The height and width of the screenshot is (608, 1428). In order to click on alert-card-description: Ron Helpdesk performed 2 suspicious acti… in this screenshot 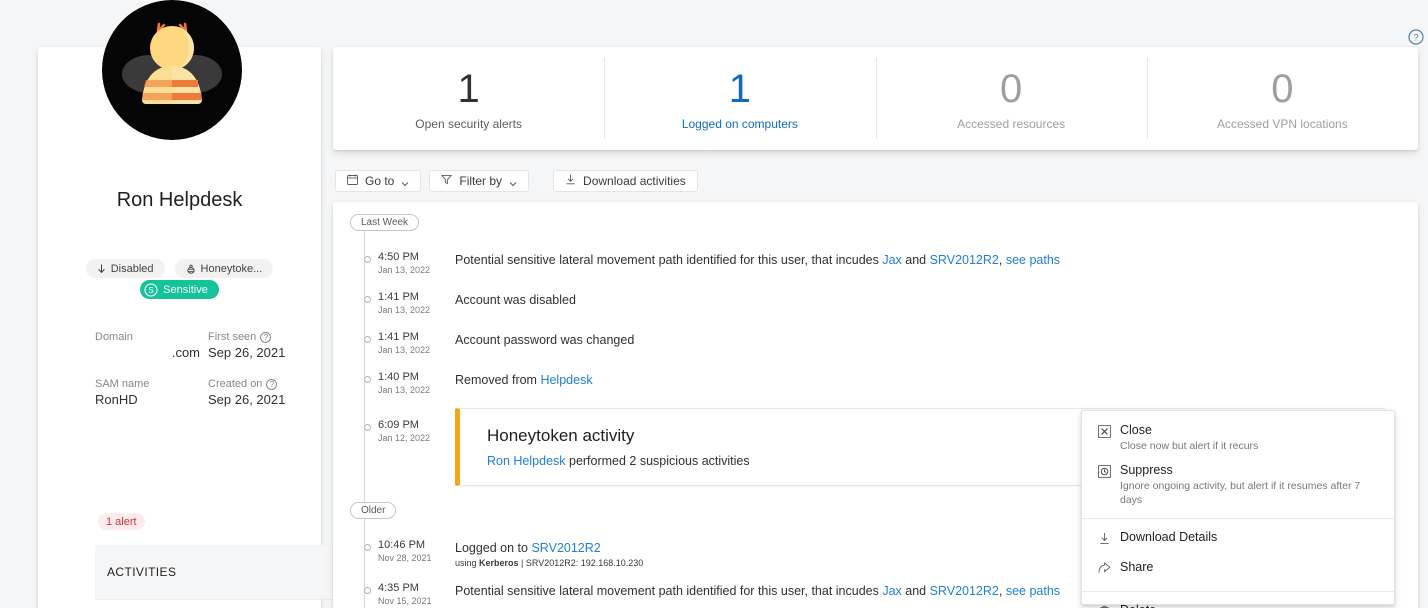, I will do `click(618, 461)`.